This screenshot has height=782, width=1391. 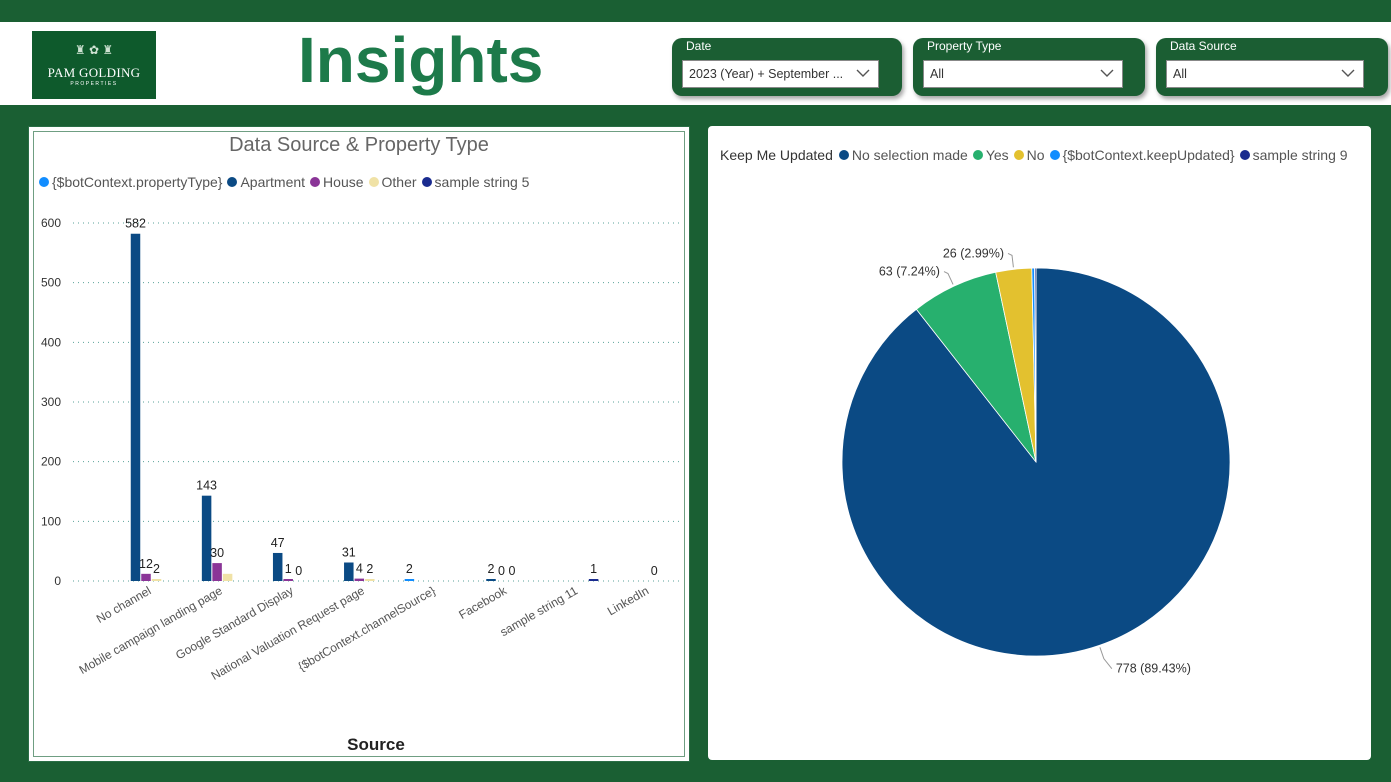 What do you see at coordinates (51, 223) in the screenshot?
I see `y-tick-label: 600` at bounding box center [51, 223].